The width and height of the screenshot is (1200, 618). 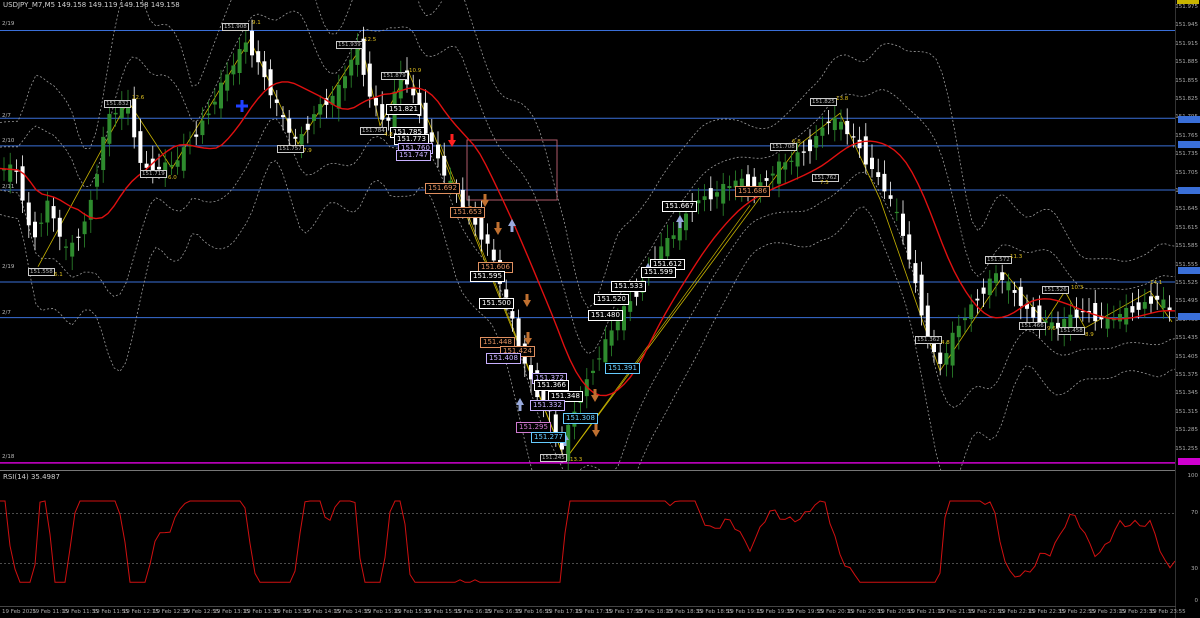 I want to click on price-tick-label: 151.375, so click(x=1186, y=375).